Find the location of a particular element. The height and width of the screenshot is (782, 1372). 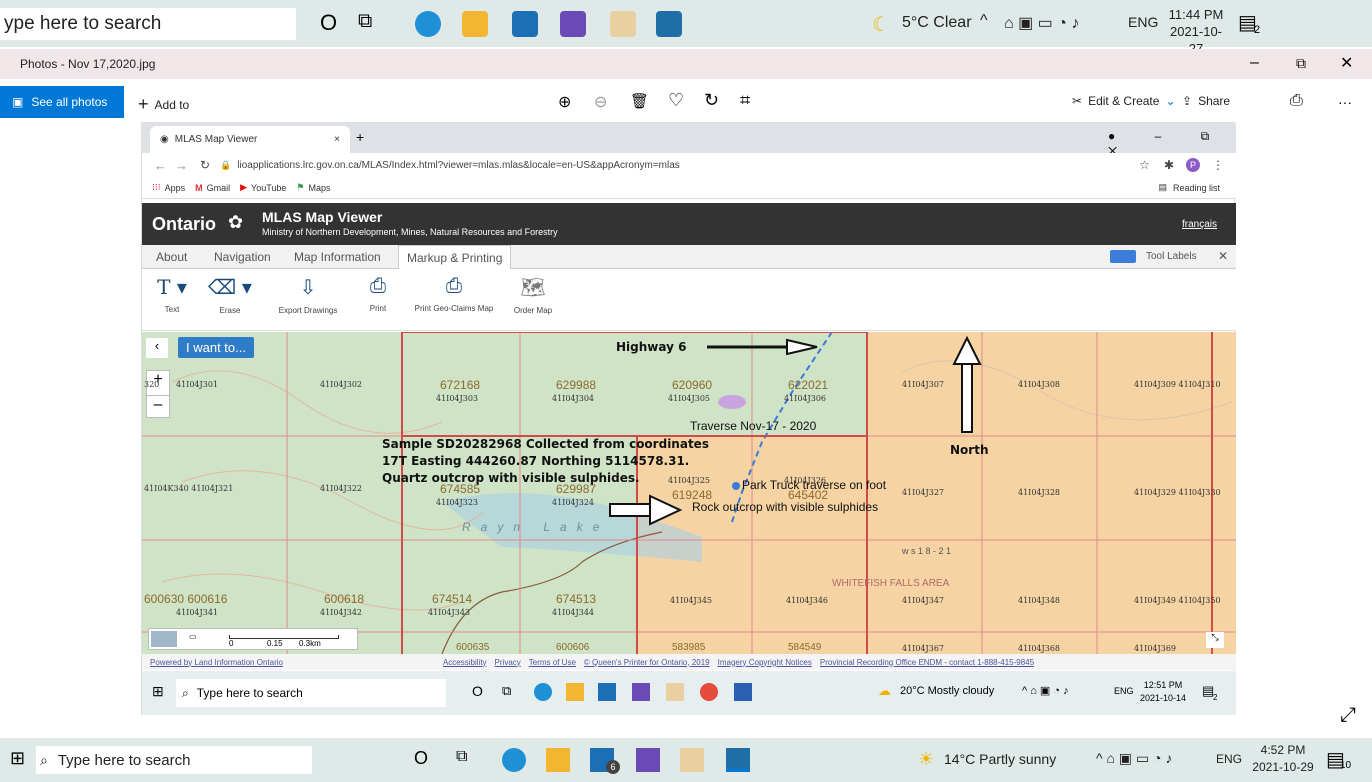

inner-clock: 12:51 PM 2021-10-14 is located at coordinates (1163, 692).